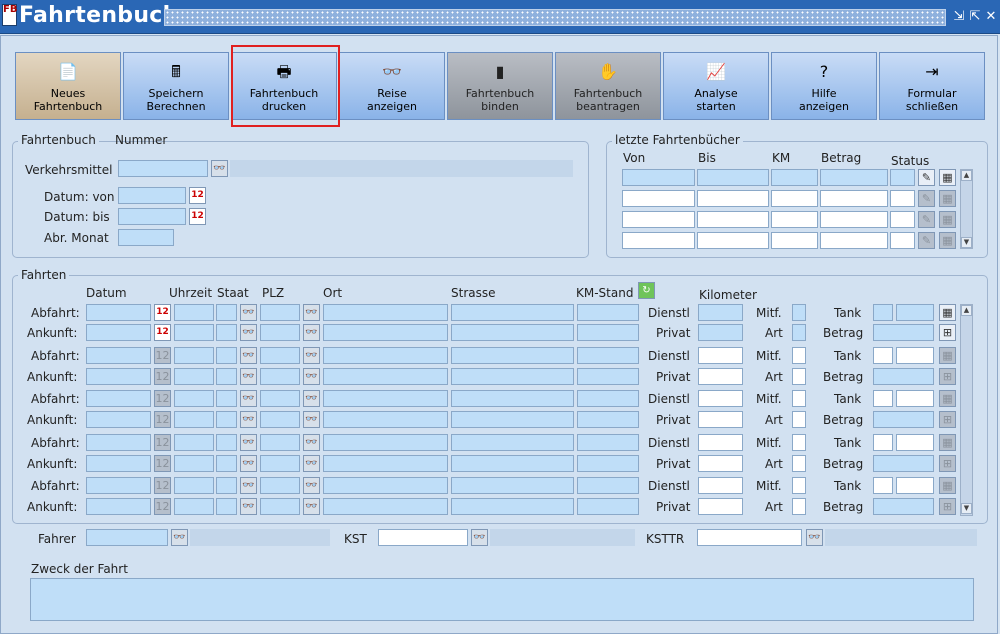  What do you see at coordinates (479, 537) in the screenshot?
I see `kst-search-binoculars-icon: 👓` at bounding box center [479, 537].